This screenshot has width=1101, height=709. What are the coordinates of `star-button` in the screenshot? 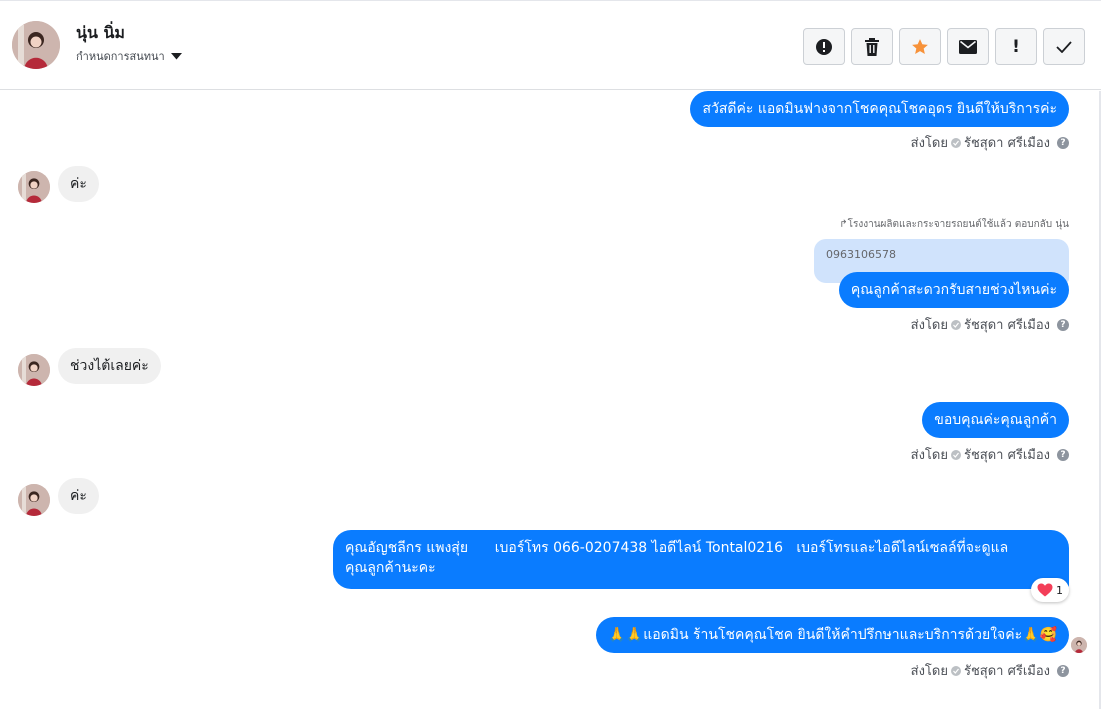 It's located at (920, 46).